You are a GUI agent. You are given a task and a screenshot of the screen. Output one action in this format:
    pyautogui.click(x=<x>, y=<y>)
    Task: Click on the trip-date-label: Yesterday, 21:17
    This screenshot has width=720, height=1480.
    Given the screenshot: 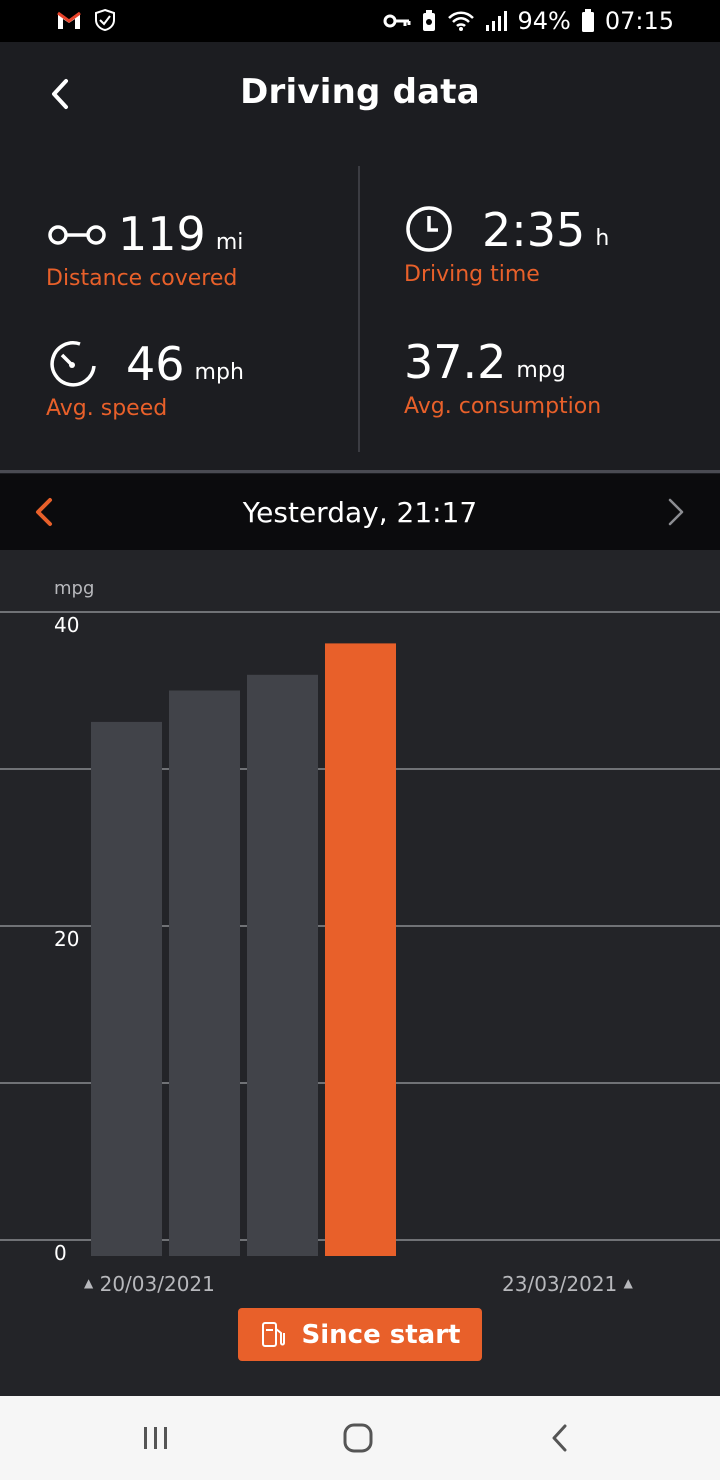 What is the action you would take?
    pyautogui.click(x=360, y=512)
    